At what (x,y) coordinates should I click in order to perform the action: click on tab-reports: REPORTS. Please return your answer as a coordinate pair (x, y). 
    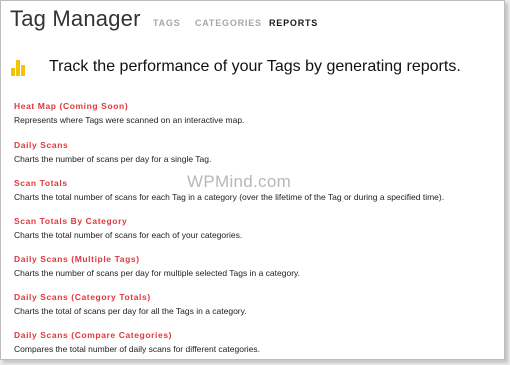
    Looking at the image, I should click on (293, 23).